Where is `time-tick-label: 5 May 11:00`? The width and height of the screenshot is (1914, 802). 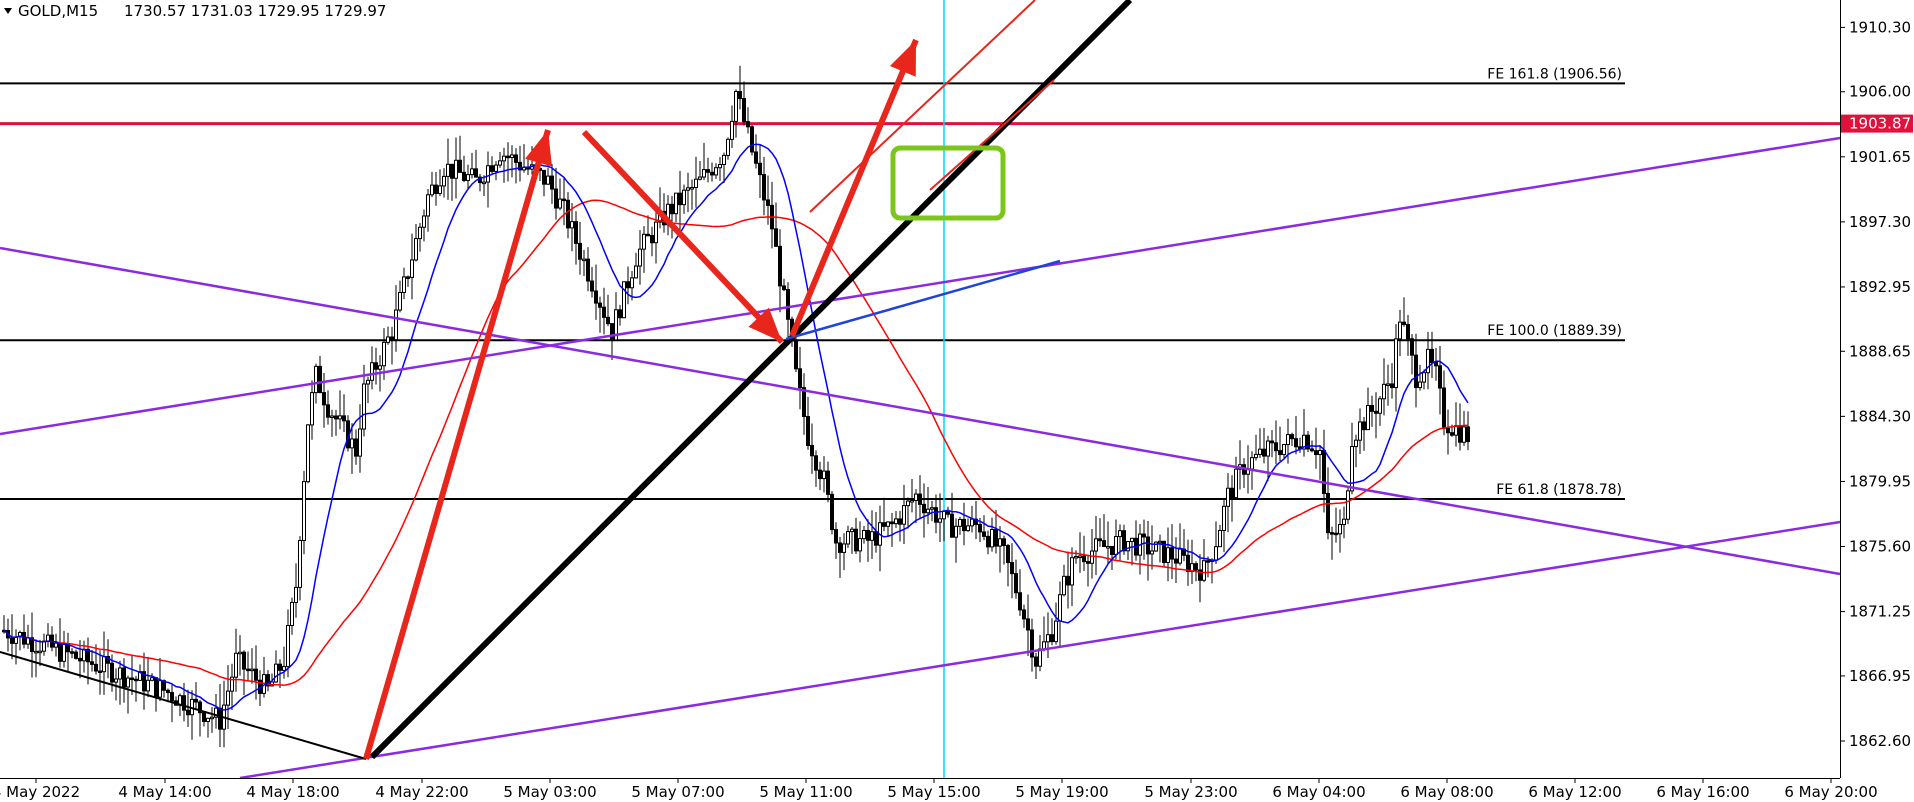
time-tick-label: 5 May 11:00 is located at coordinates (805, 792).